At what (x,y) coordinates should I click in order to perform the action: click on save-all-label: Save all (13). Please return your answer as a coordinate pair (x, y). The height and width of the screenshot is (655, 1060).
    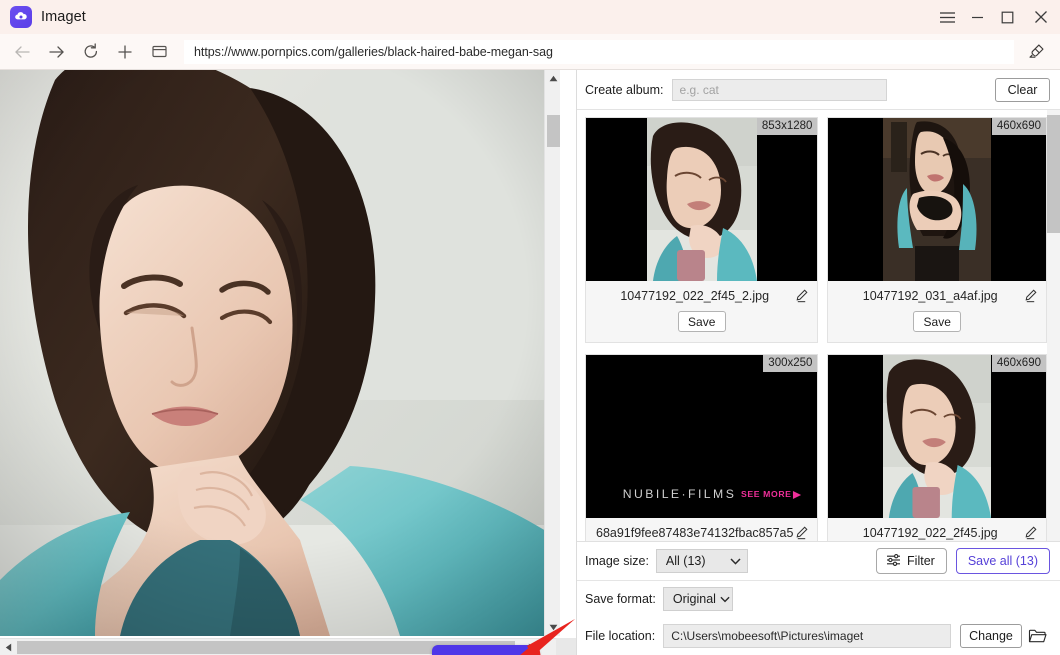
    Looking at the image, I should click on (1002, 561).